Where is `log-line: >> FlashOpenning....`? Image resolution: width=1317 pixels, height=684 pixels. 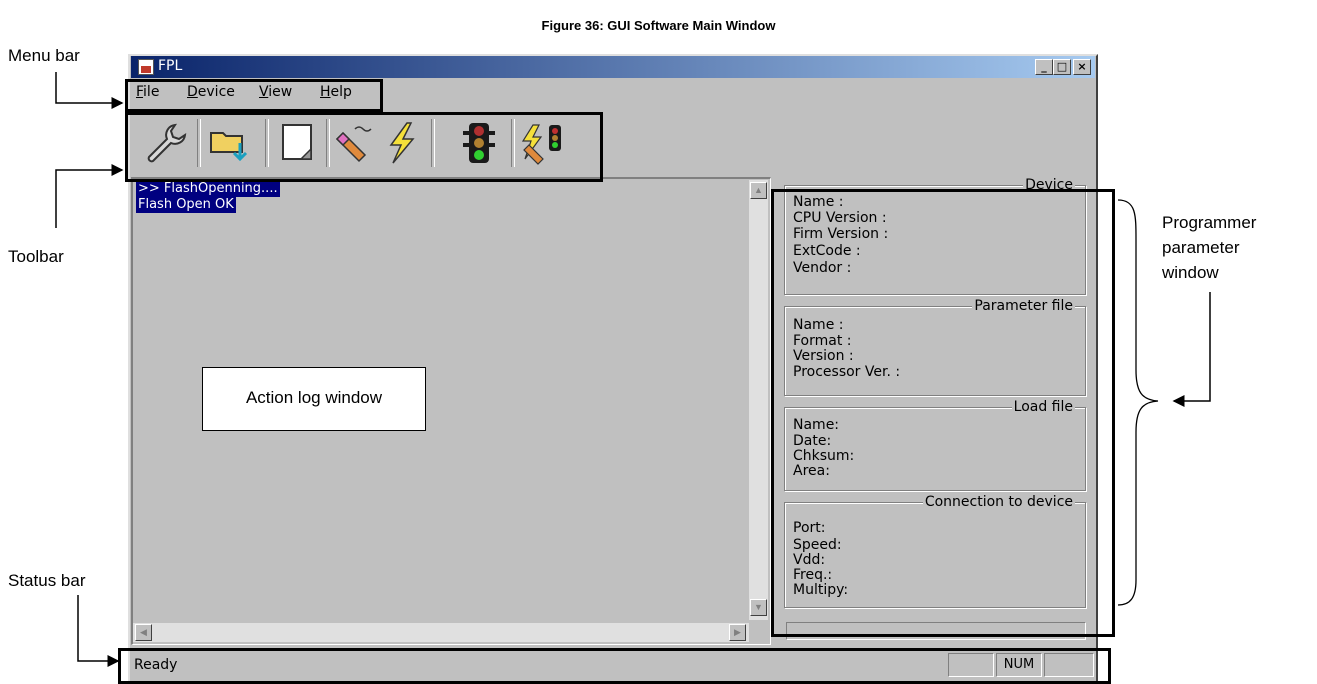 log-line: >> FlashOpenning.... is located at coordinates (208, 189).